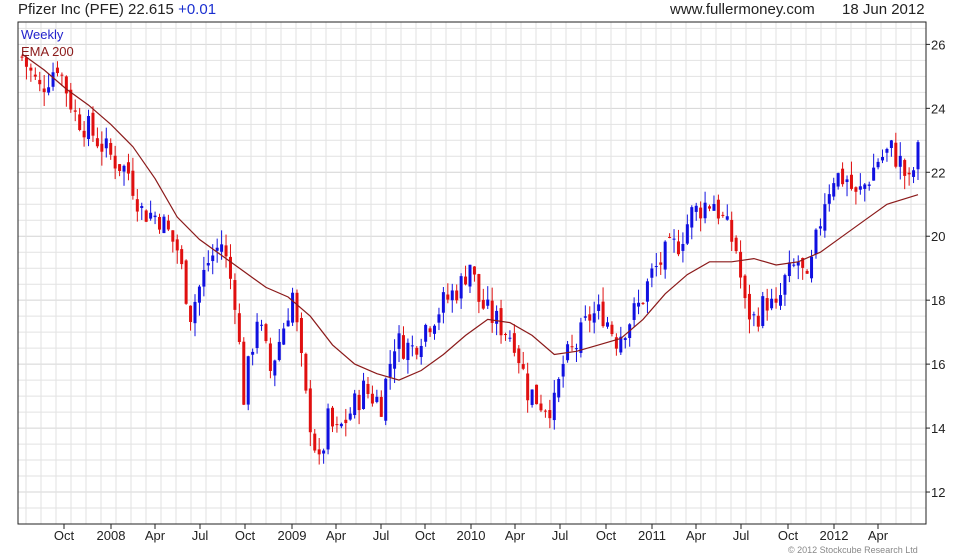 This screenshot has height=560, width=980. I want to click on x-tick-label: 2010, so click(471, 535).